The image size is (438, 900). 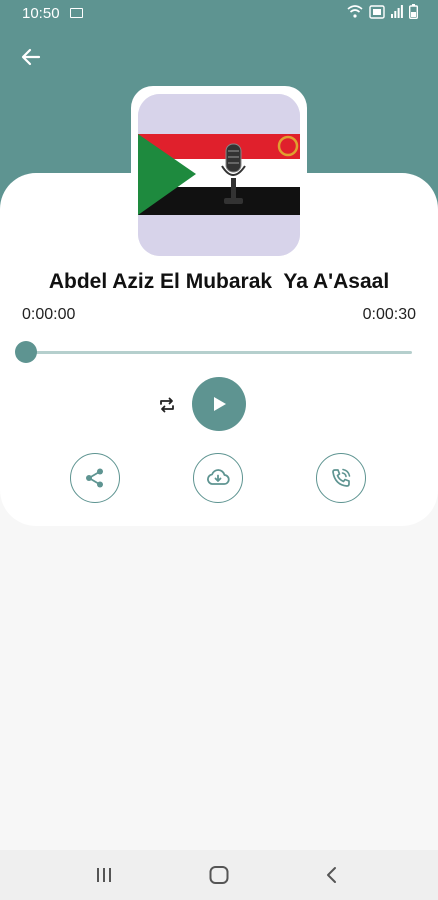 I want to click on total-duration: 0:00:30, so click(x=389, y=314).